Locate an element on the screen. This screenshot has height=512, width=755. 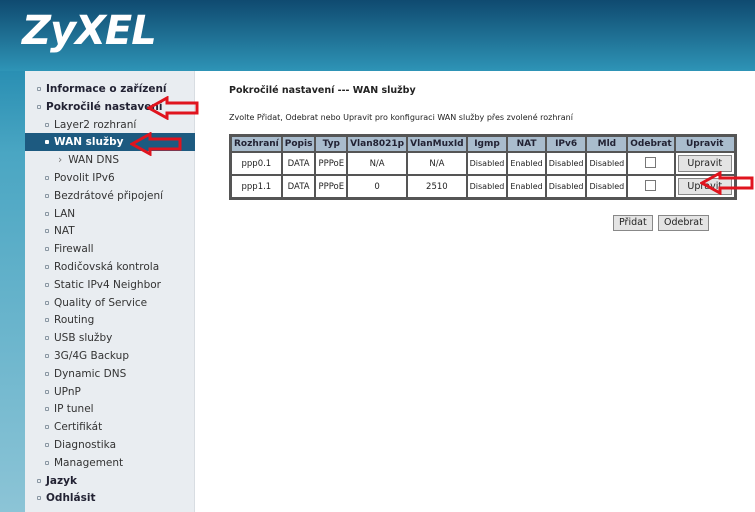
sidebar-item-label: WAN služby is located at coordinates (89, 142).